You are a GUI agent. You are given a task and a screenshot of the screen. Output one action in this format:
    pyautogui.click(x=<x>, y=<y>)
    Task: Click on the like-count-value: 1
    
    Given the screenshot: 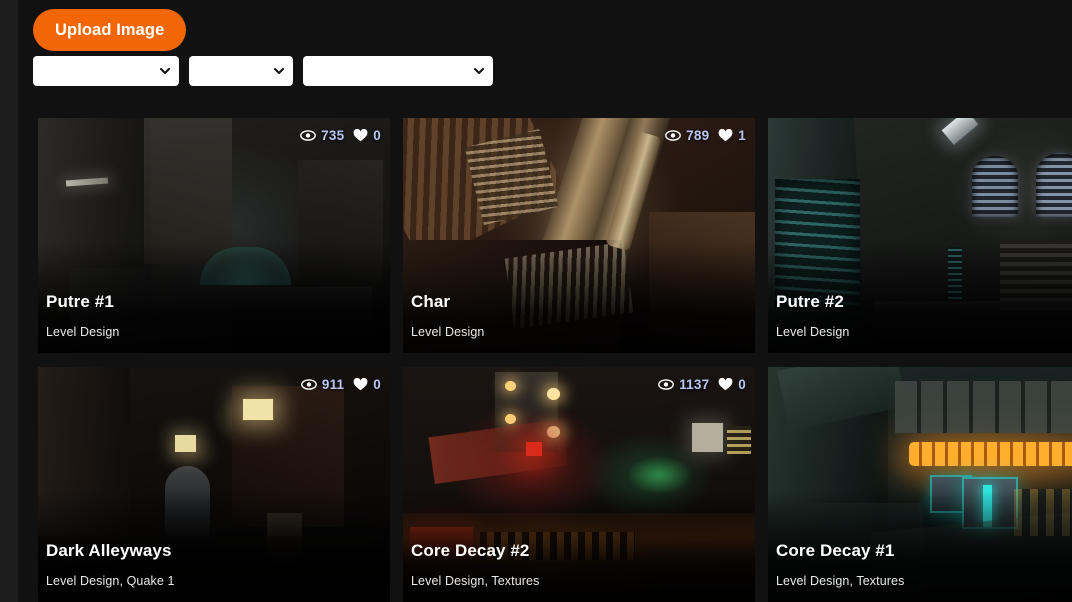 What is the action you would take?
    pyautogui.click(x=742, y=135)
    